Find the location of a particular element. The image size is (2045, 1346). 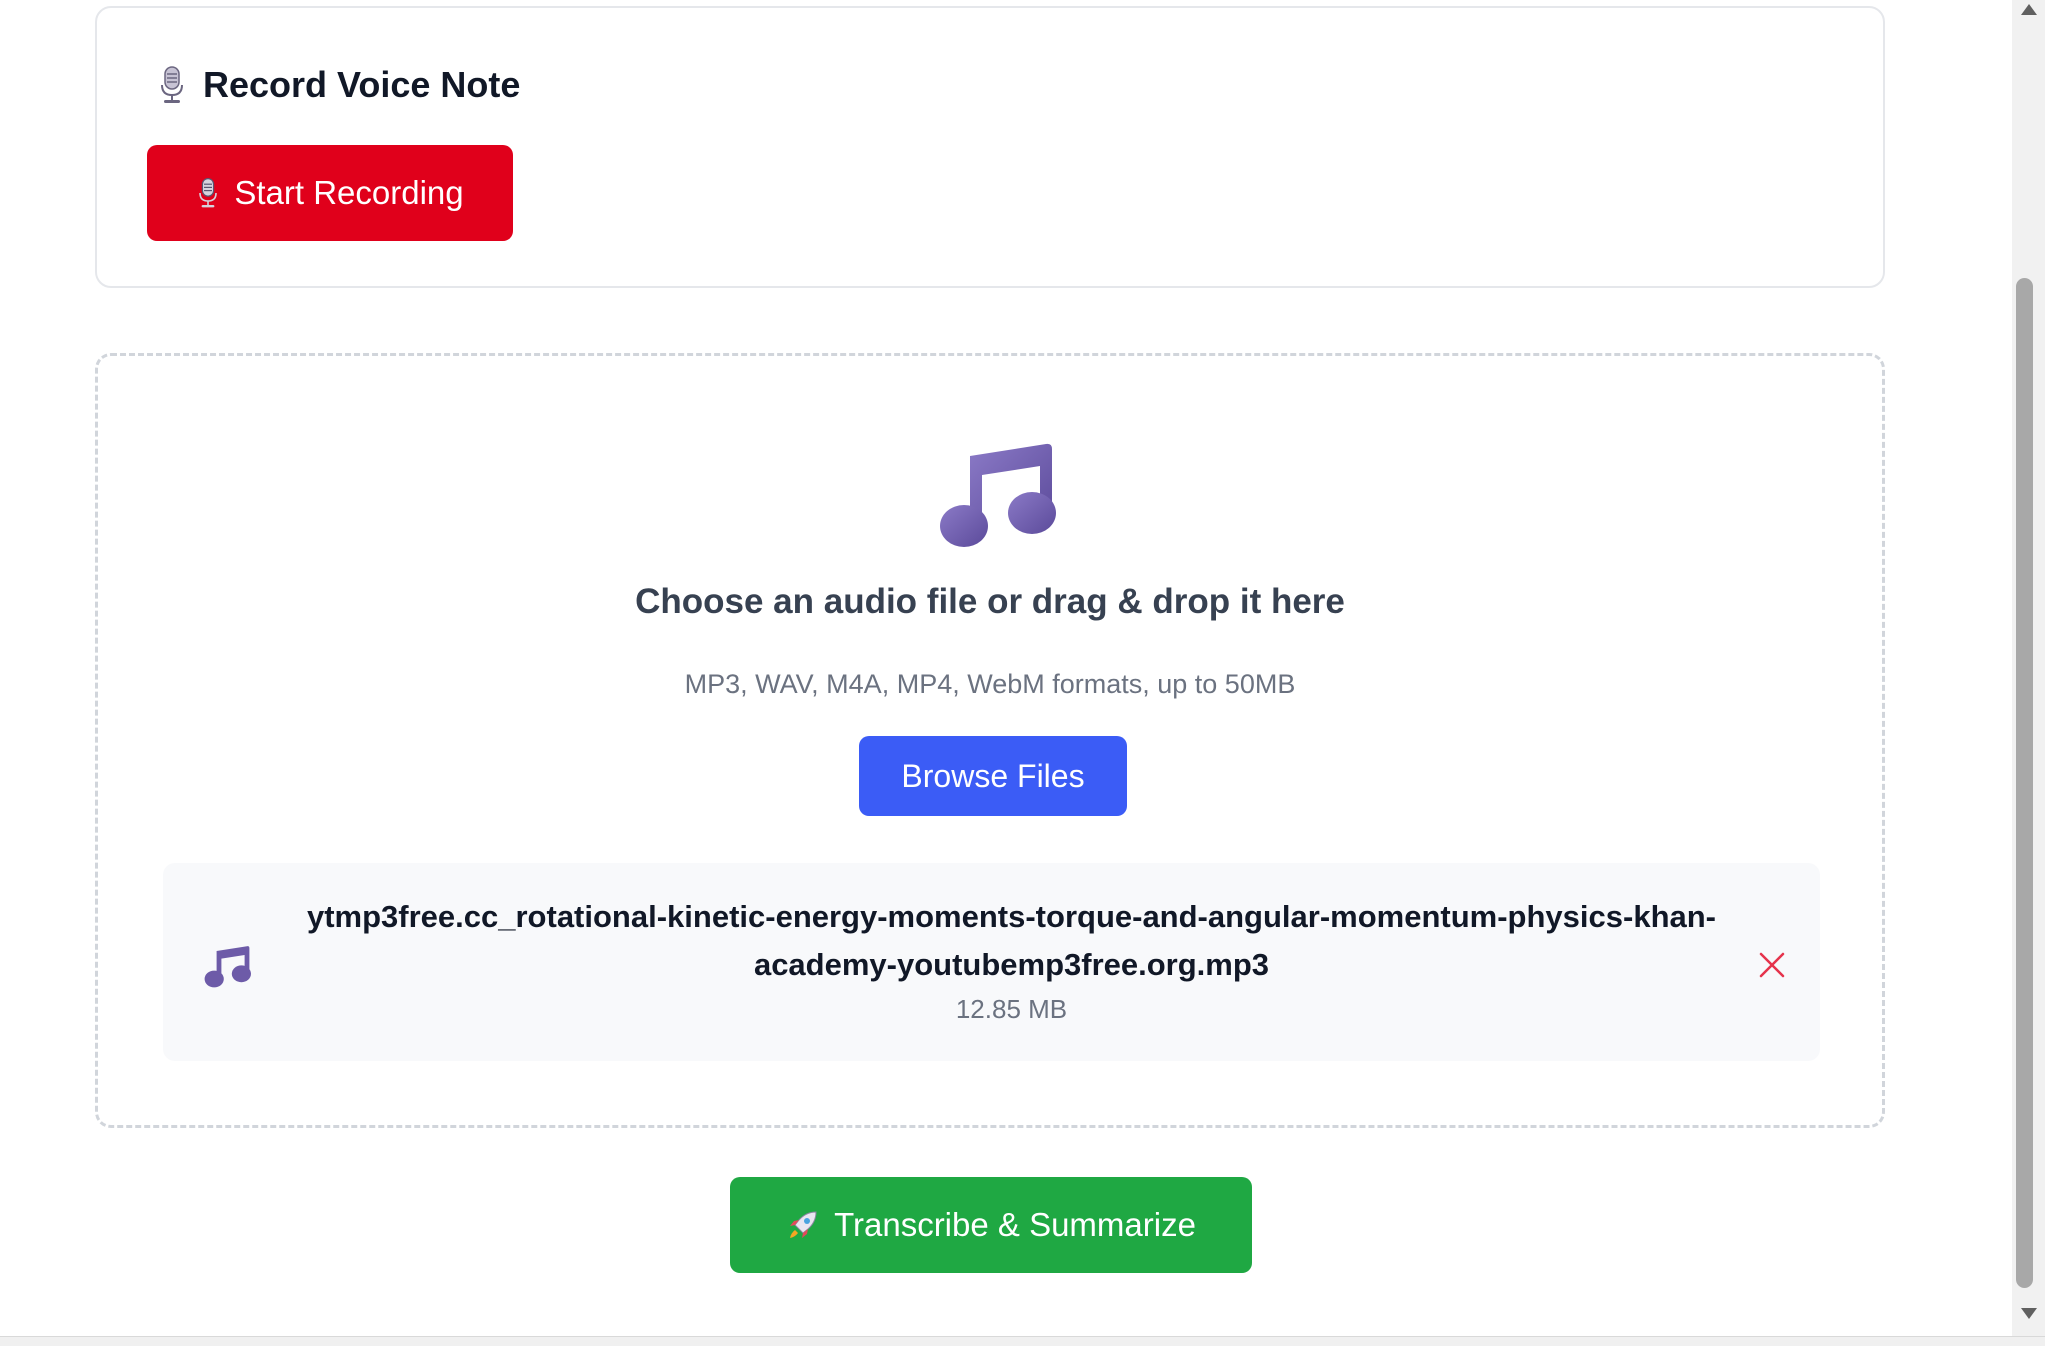

scroll-down-arrow-icon is located at coordinates (2029, 1313).